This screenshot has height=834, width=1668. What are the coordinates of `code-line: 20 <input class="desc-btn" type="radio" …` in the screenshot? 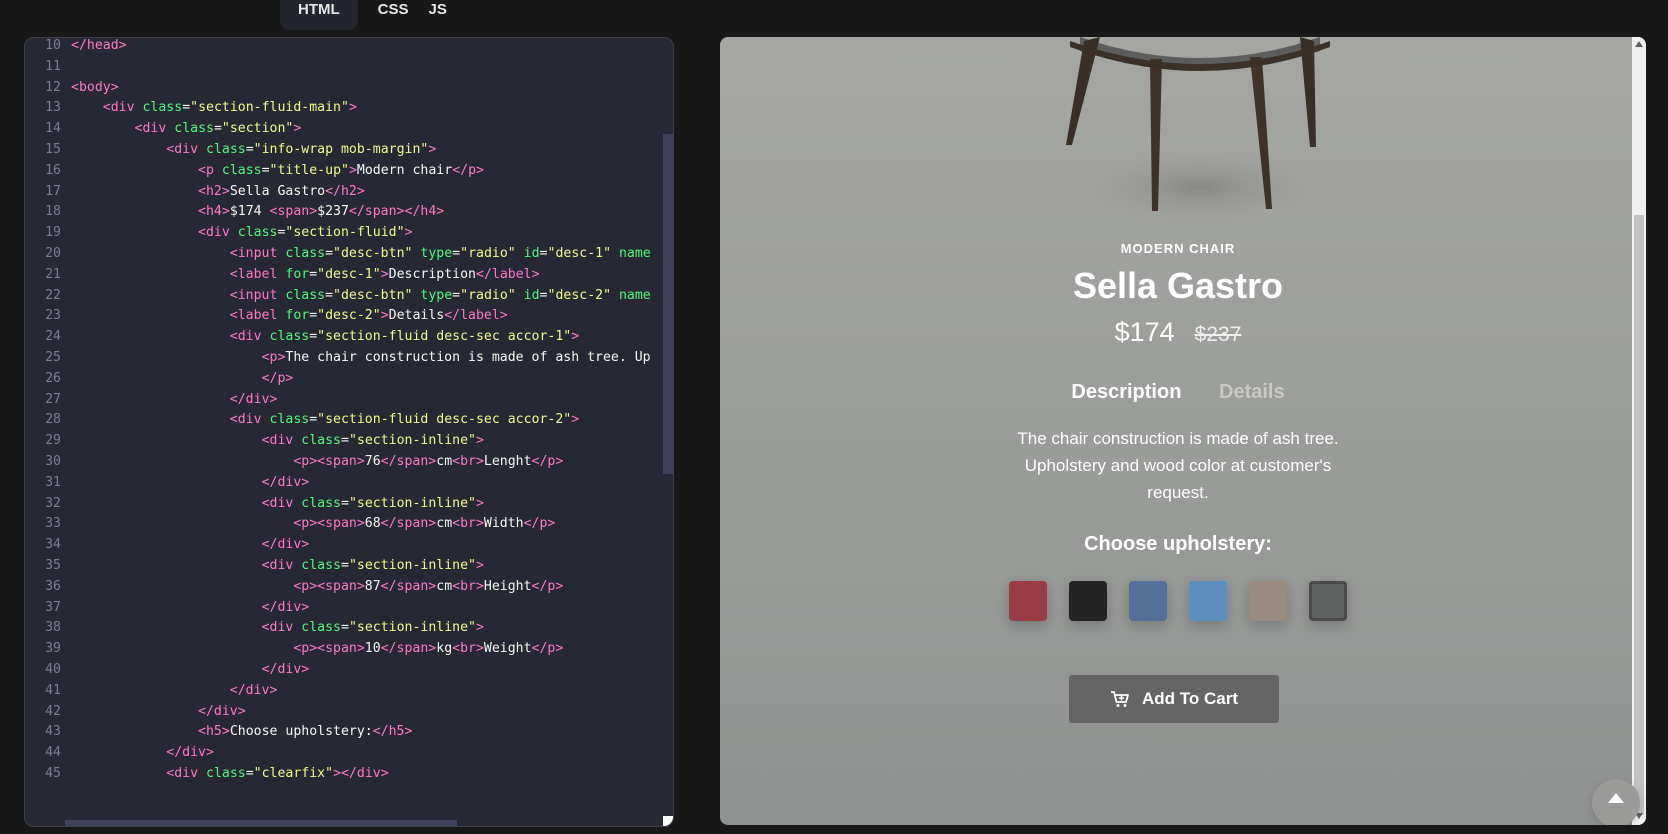 It's located at (349, 254).